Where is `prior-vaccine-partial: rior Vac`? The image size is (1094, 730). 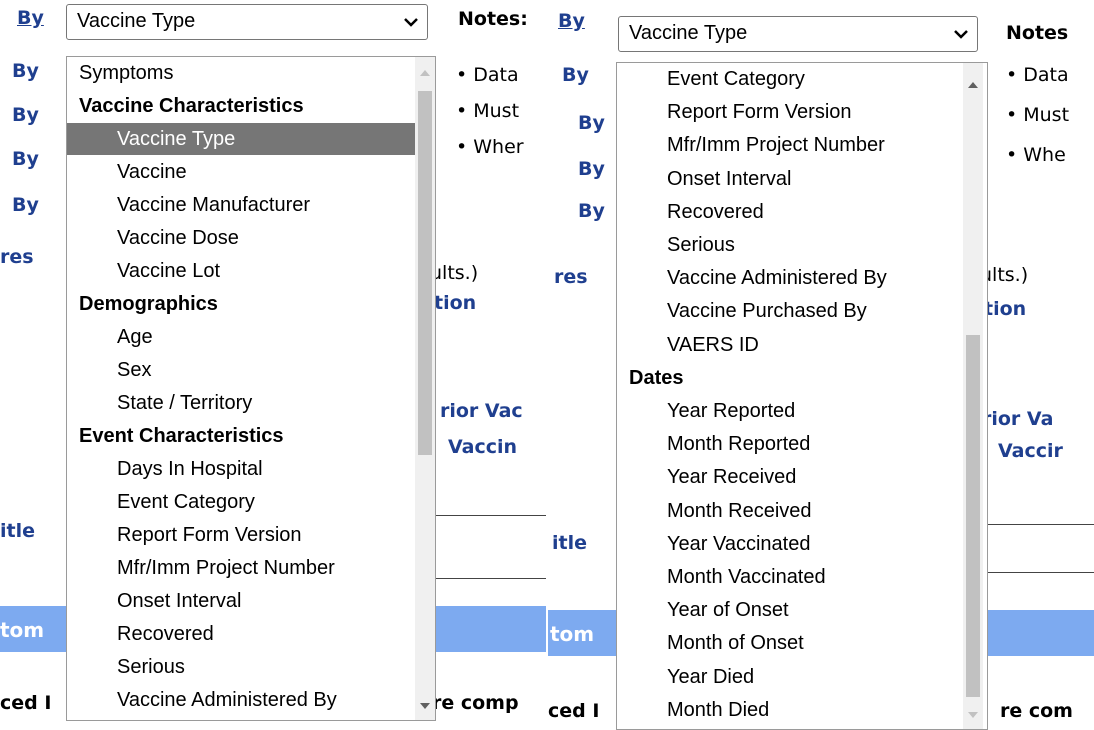
prior-vaccine-partial: rior Vac is located at coordinates (481, 411).